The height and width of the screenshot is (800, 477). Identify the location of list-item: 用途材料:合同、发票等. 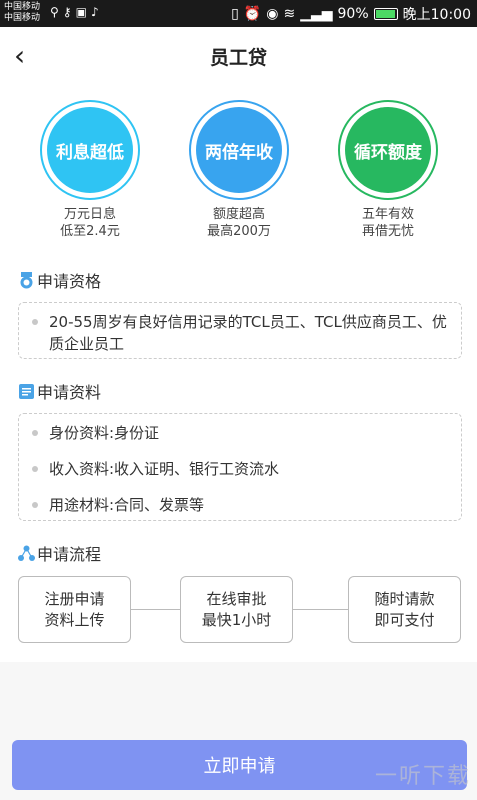
(235, 505).